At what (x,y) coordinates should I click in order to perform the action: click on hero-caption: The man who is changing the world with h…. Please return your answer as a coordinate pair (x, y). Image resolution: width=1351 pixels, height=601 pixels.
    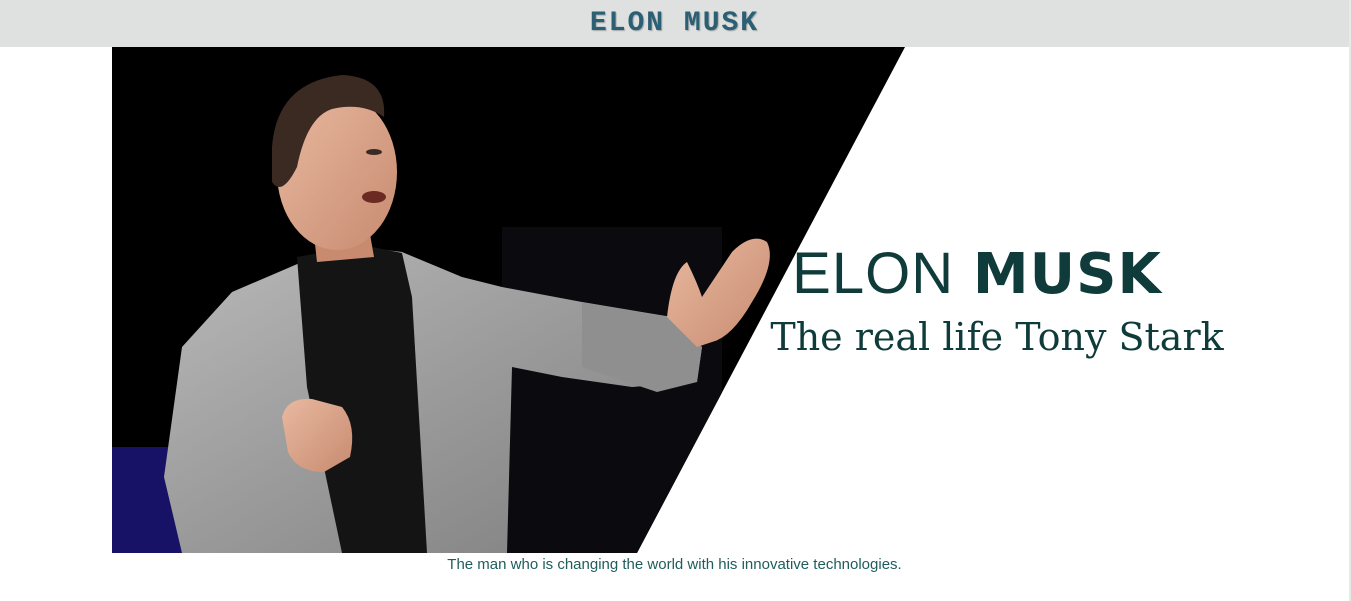
    Looking at the image, I should click on (674, 564).